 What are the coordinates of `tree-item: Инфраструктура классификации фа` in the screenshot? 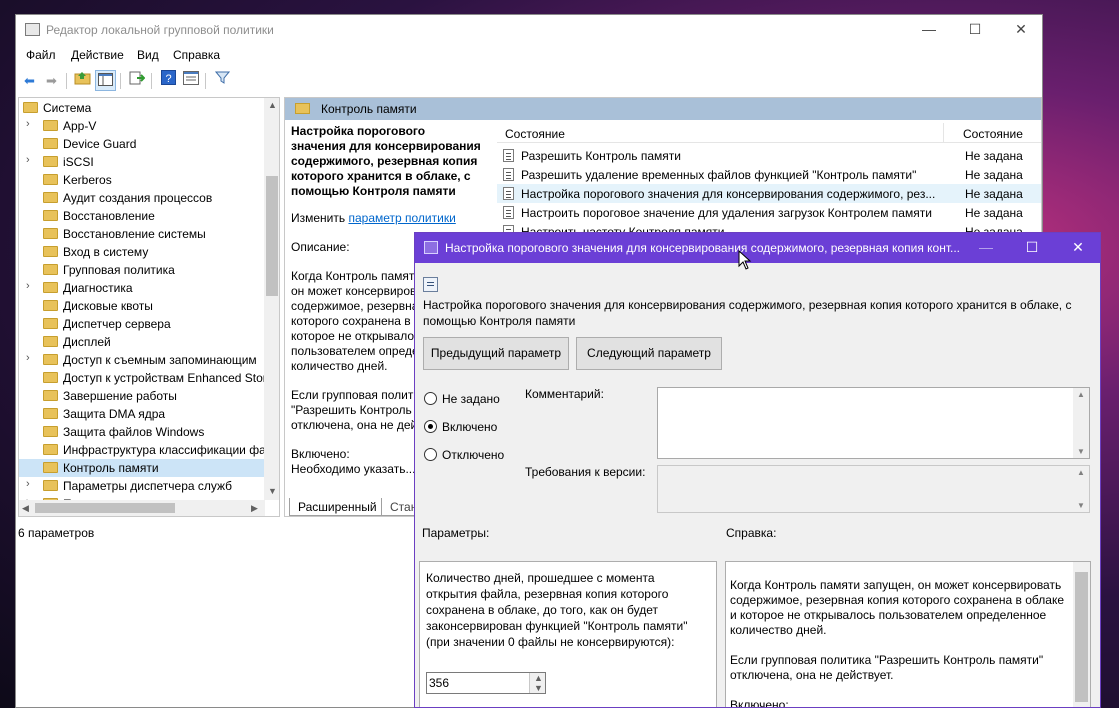 It's located at (142, 450).